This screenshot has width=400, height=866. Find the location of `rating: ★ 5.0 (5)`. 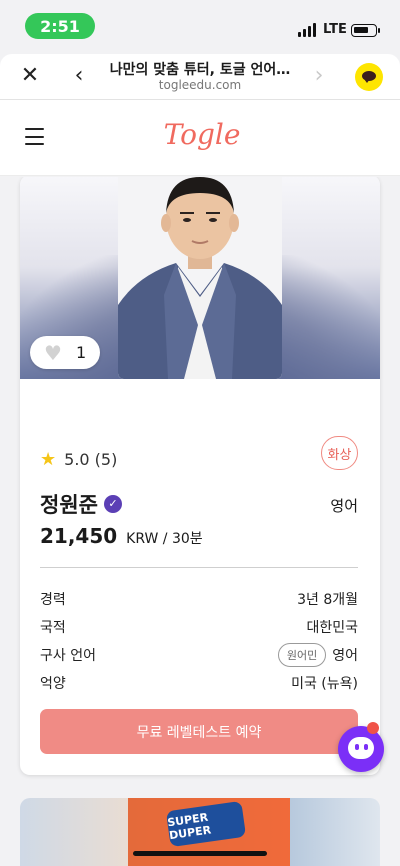

rating: ★ 5.0 (5) is located at coordinates (78, 459).